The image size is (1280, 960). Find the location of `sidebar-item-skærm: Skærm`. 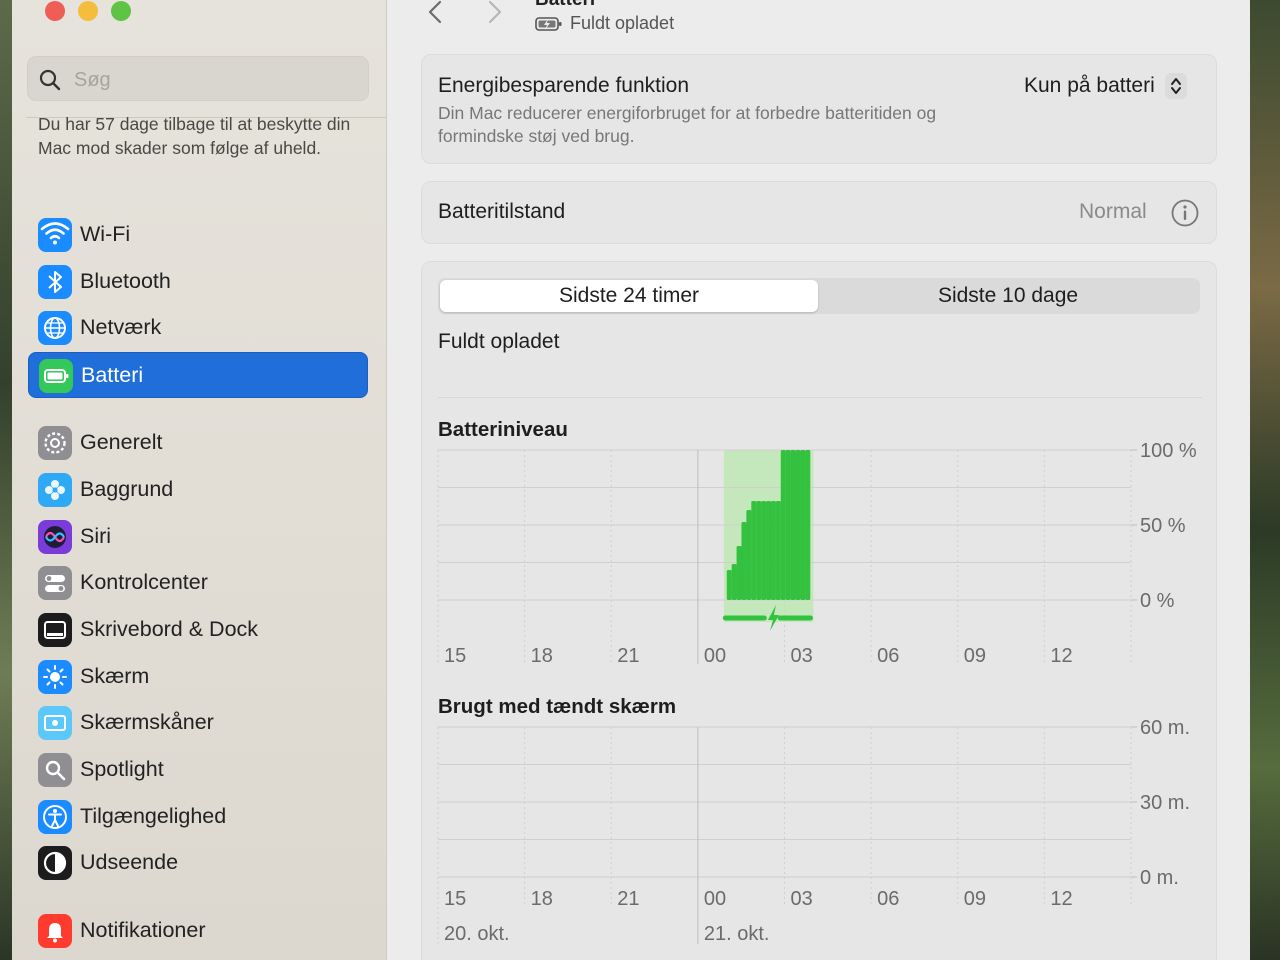

sidebar-item-skærm: Skærm is located at coordinates (198, 677).